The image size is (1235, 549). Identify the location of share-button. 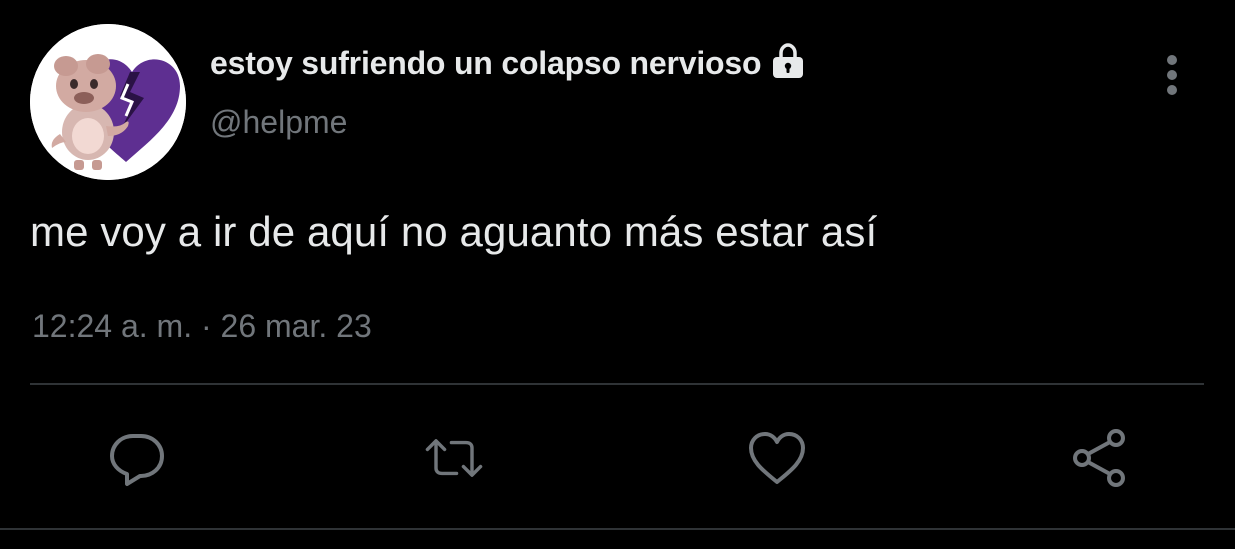
(1100, 458).